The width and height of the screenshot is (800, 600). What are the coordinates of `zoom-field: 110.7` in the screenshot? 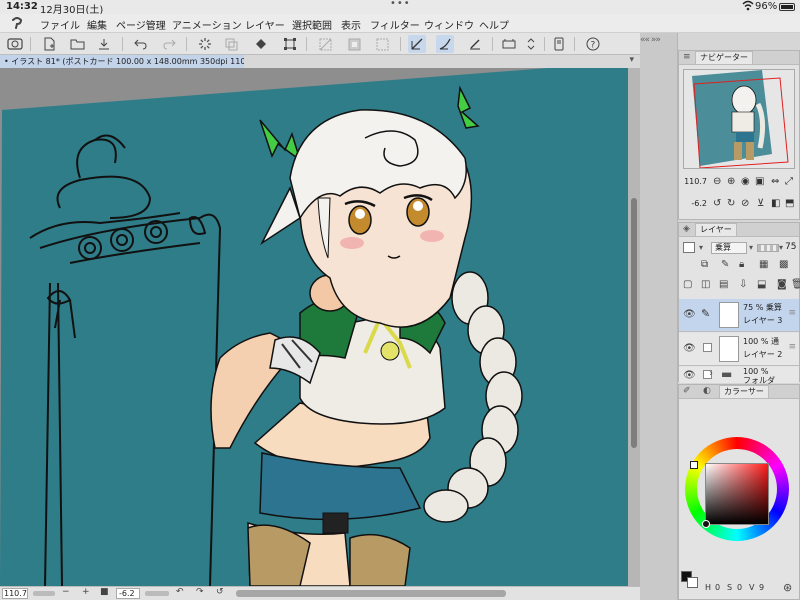 It's located at (15, 593).